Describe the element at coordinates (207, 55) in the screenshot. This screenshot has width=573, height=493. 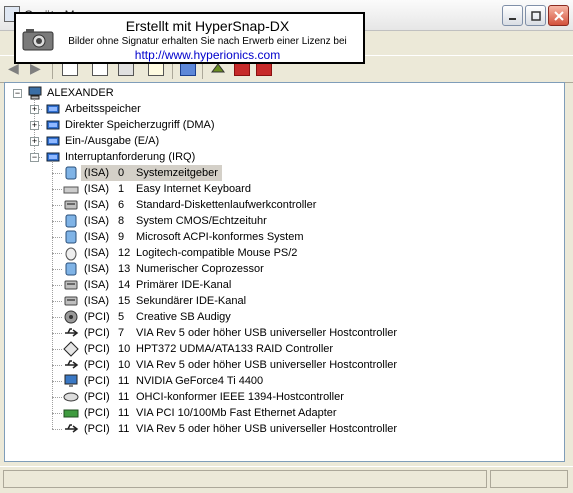
I see `banner-link: http://www.hyperionics.com` at that location.